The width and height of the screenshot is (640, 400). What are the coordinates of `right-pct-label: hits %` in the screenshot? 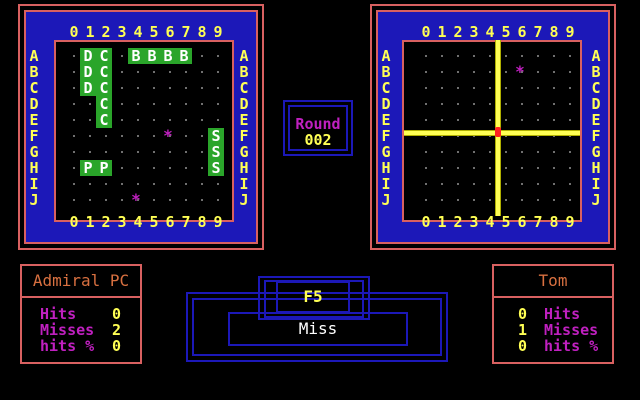 It's located at (571, 346).